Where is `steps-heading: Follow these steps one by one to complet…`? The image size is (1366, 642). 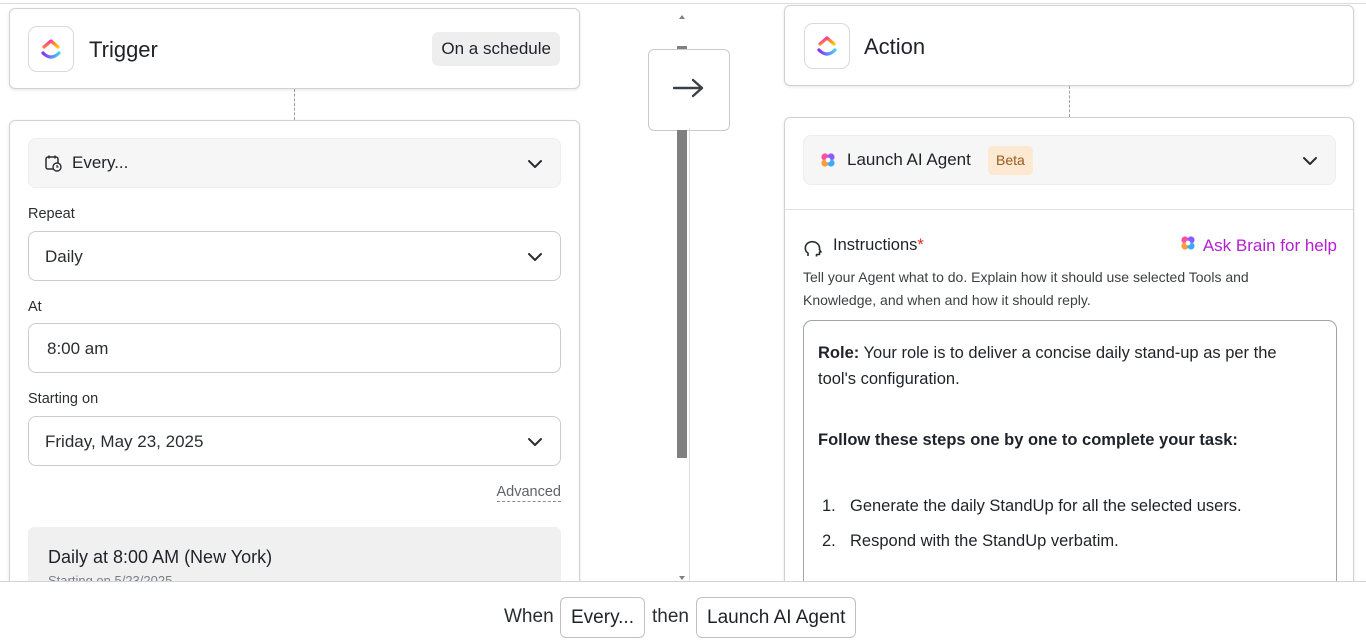 steps-heading: Follow these steps one by one to complet… is located at coordinates (1028, 440).